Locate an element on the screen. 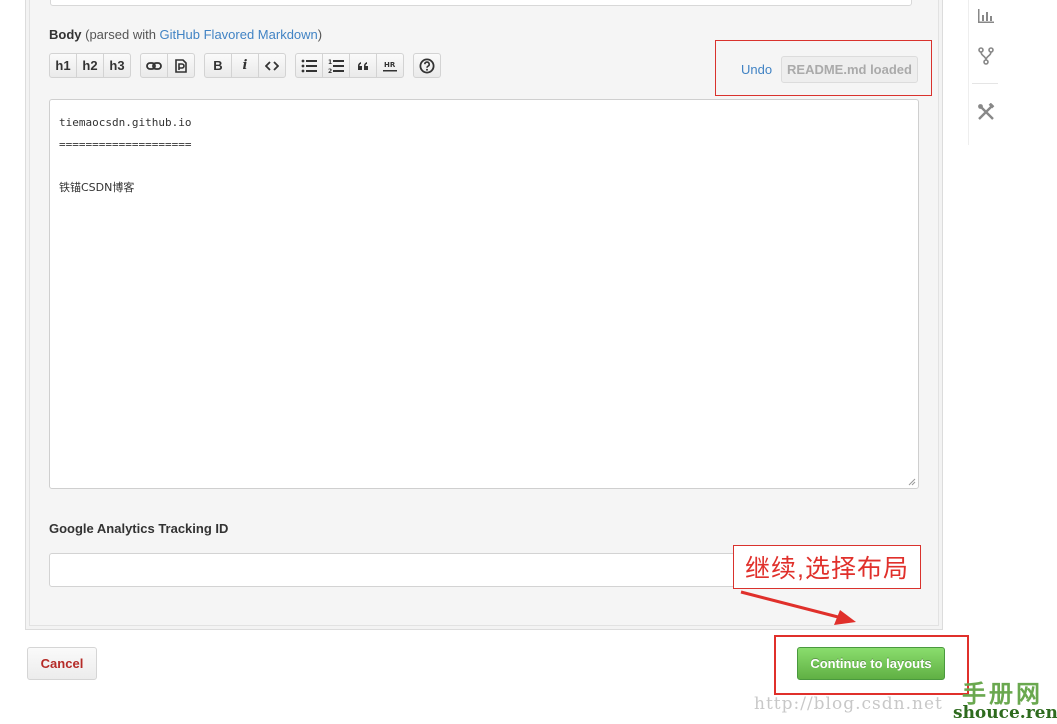 The width and height of the screenshot is (1057, 724). ordered-list-icon: 12 is located at coordinates (336, 66).